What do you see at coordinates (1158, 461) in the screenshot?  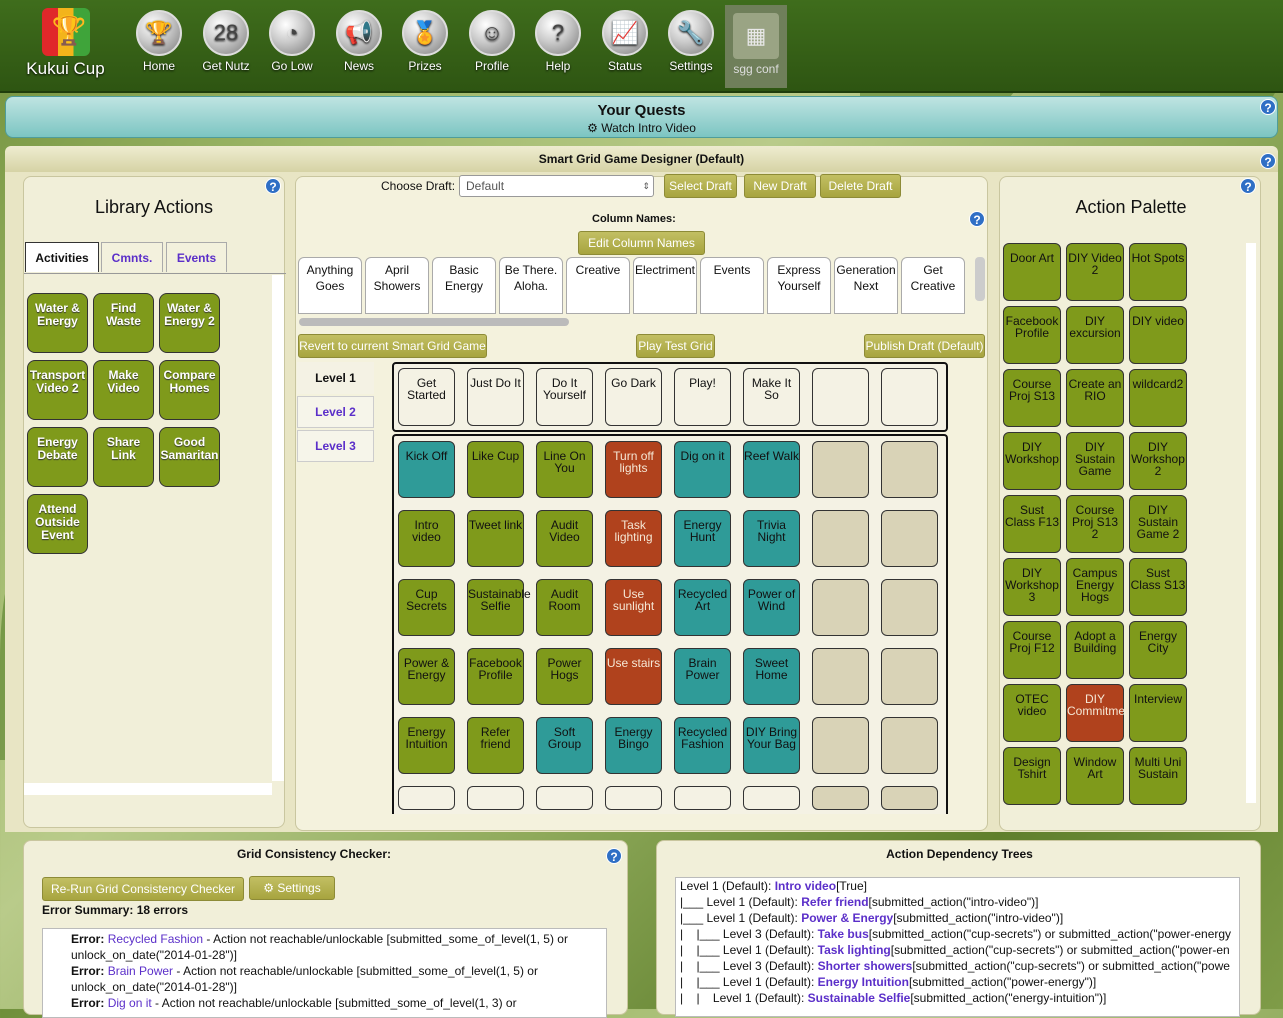 I see `palette-action: DIY Workshop 2` at bounding box center [1158, 461].